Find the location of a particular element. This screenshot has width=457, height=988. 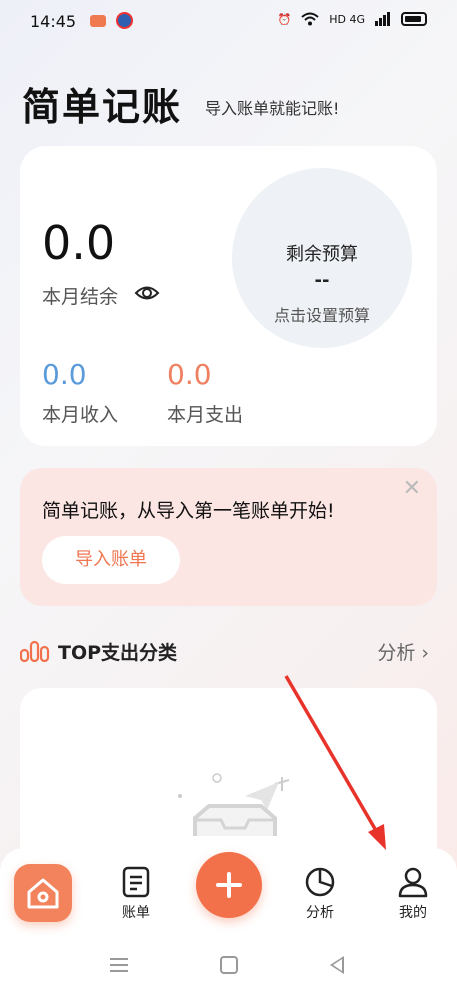

network-label: HD 4G is located at coordinates (347, 19).